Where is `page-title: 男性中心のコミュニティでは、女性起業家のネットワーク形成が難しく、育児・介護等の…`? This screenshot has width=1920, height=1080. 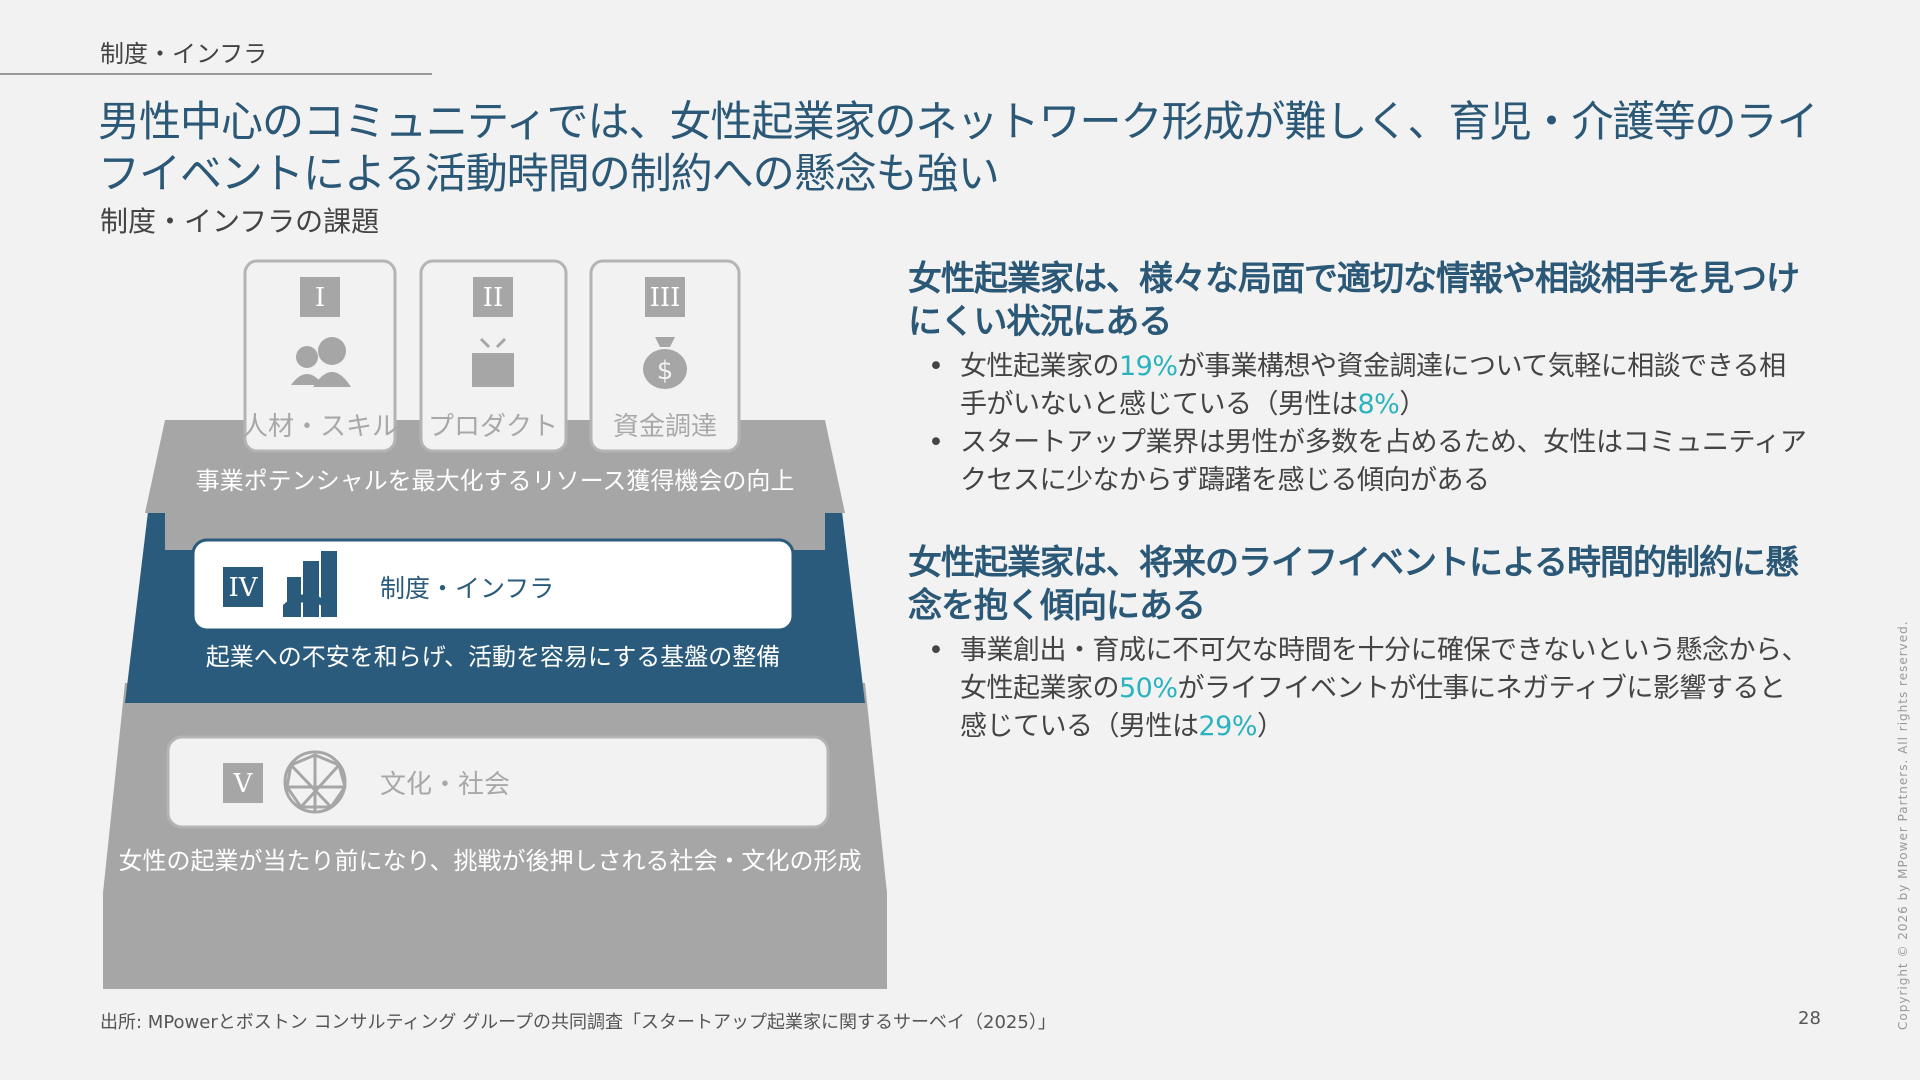 page-title: 男性中心のコミュニティでは、女性起業家のネットワーク形成が難しく、育児・介護等の… is located at coordinates (958, 147).